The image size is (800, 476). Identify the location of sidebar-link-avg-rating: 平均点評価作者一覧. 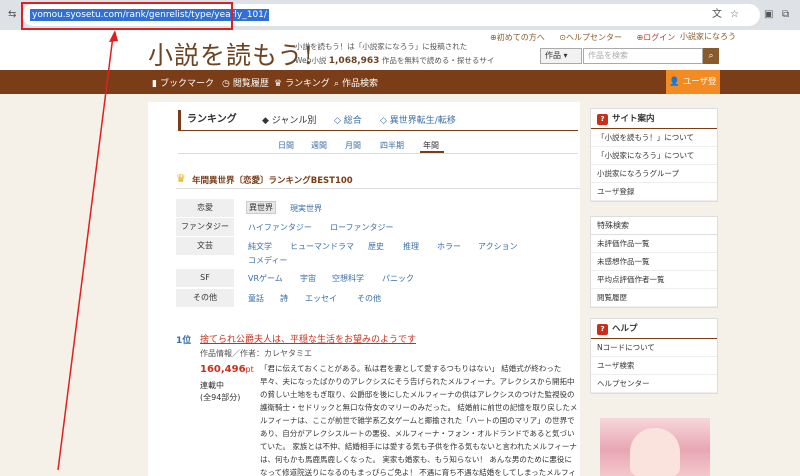
(654, 280).